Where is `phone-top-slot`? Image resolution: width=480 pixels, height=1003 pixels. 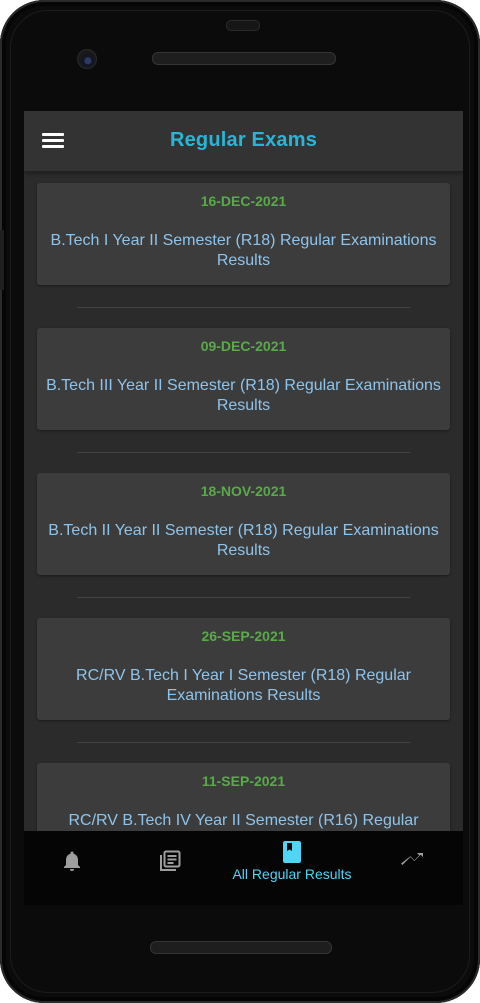 phone-top-slot is located at coordinates (243, 25).